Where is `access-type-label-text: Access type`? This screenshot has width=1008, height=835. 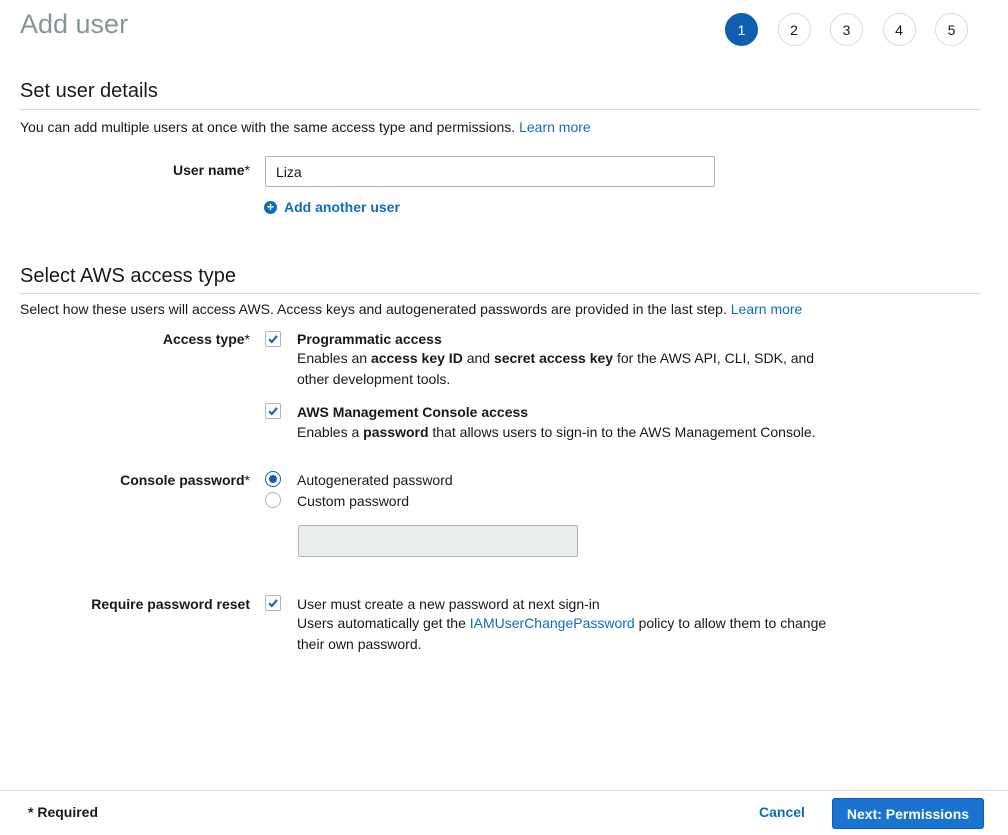 access-type-label-text: Access type is located at coordinates (203, 339).